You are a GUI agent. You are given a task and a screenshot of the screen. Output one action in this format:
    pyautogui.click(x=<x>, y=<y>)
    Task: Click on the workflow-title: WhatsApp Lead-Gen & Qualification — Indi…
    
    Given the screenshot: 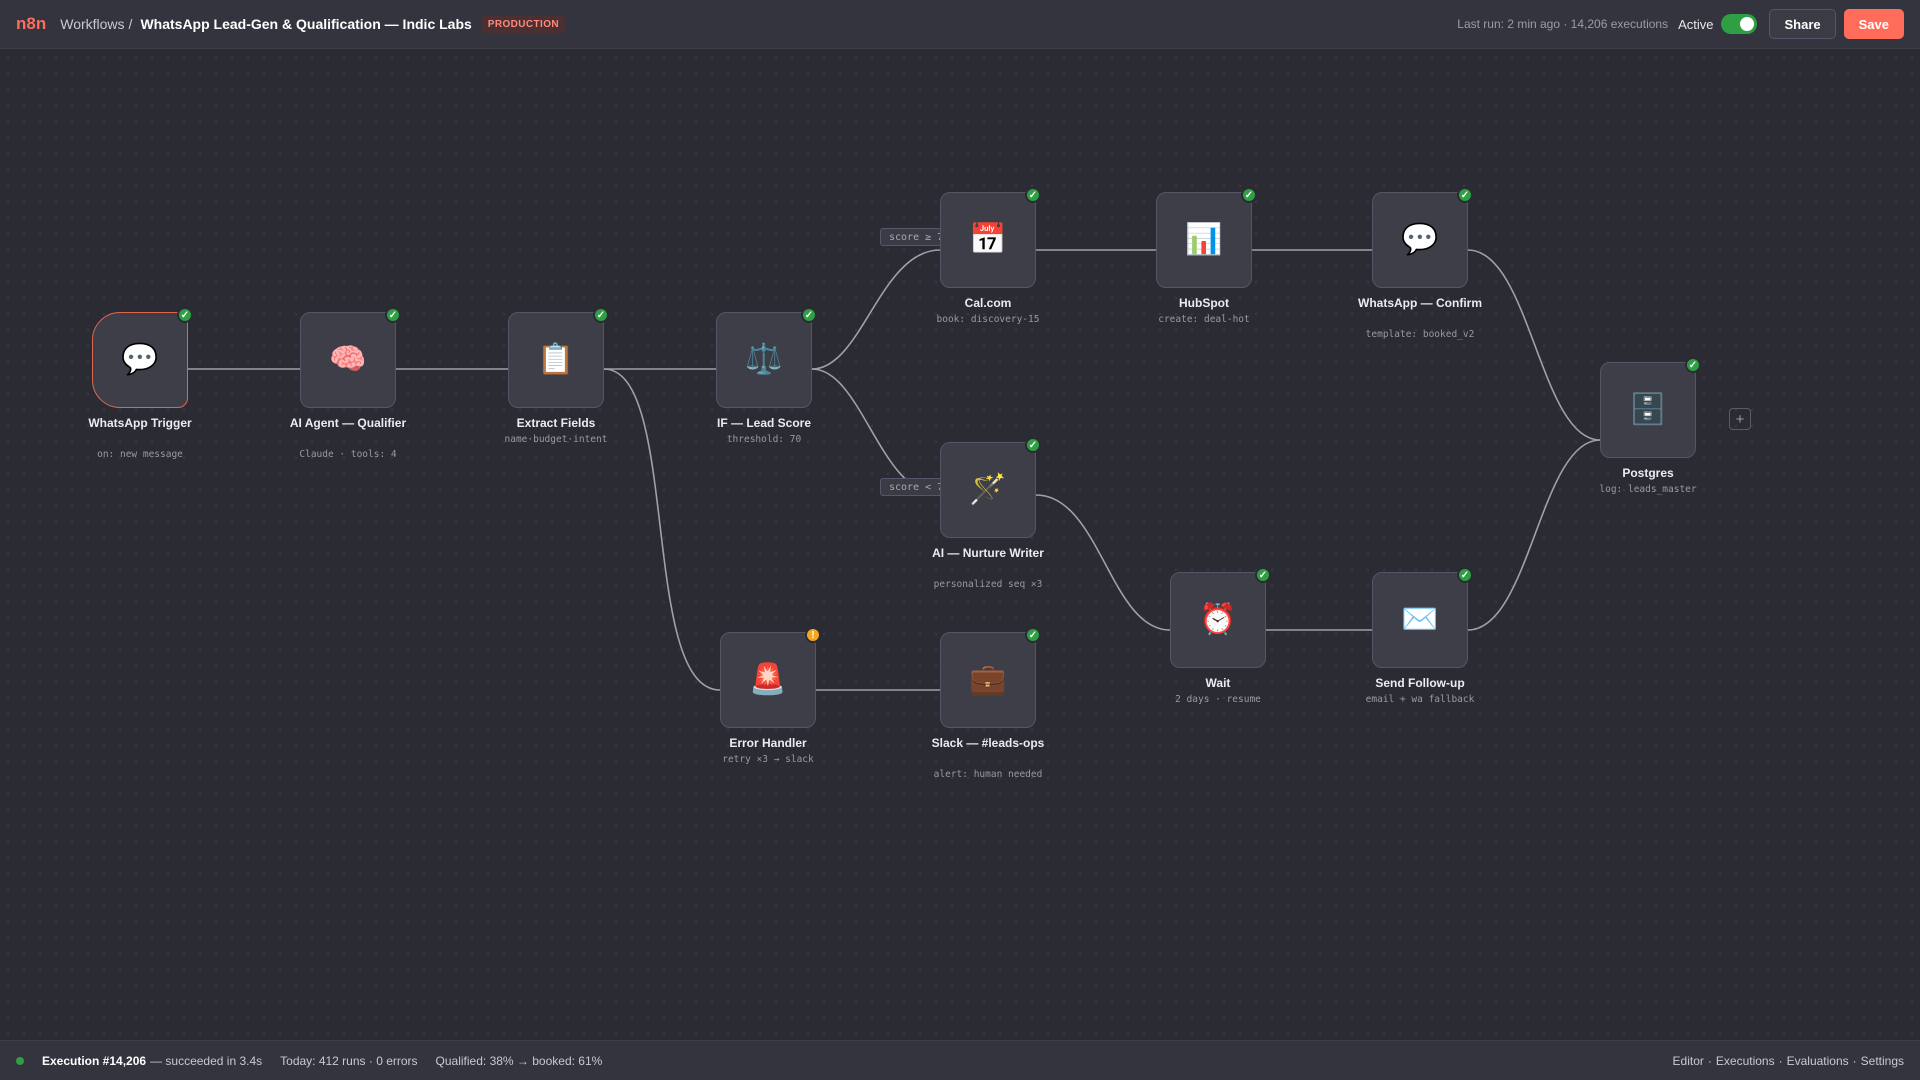 What is the action you would take?
    pyautogui.click(x=305, y=24)
    